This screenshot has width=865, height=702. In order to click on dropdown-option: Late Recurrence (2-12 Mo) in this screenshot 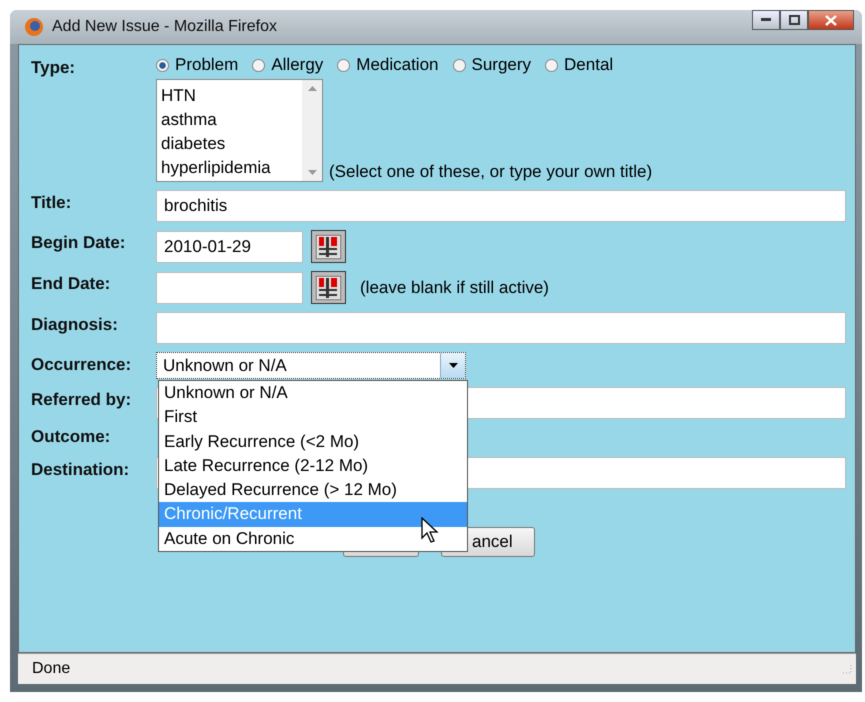, I will do `click(313, 466)`.